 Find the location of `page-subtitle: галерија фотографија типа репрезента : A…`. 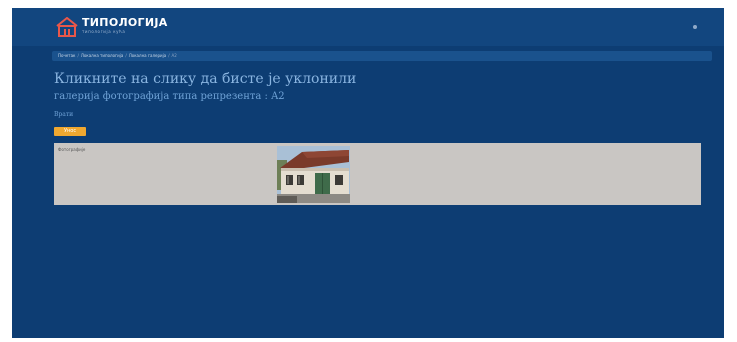

page-subtitle: галерија фотографија типа репрезента : A… is located at coordinates (169, 96).